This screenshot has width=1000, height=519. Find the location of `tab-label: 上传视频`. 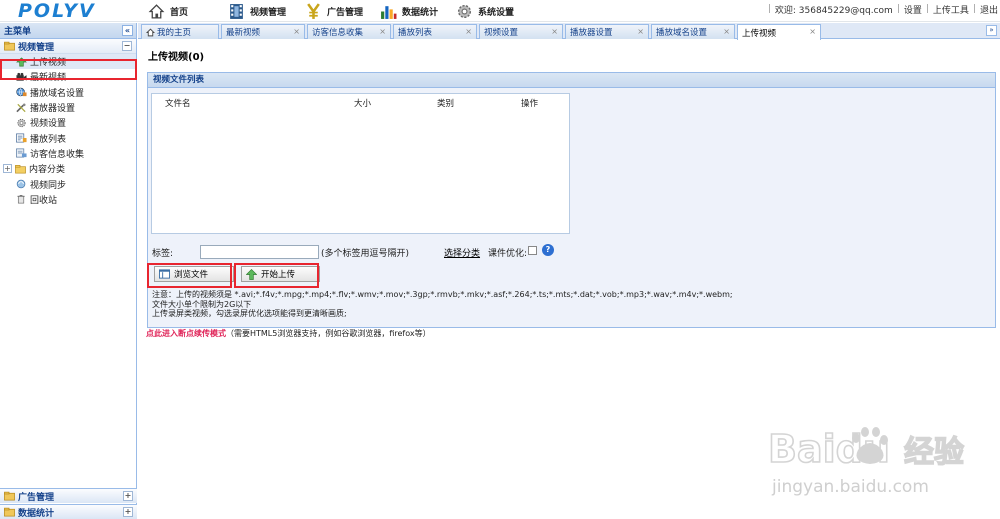

tab-label: 上传视频 is located at coordinates (759, 33).